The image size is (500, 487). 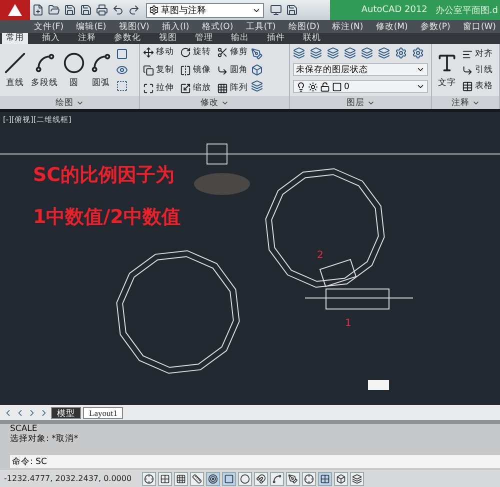 I want to click on ribbon-tool-button: 圆角, so click(x=232, y=70).